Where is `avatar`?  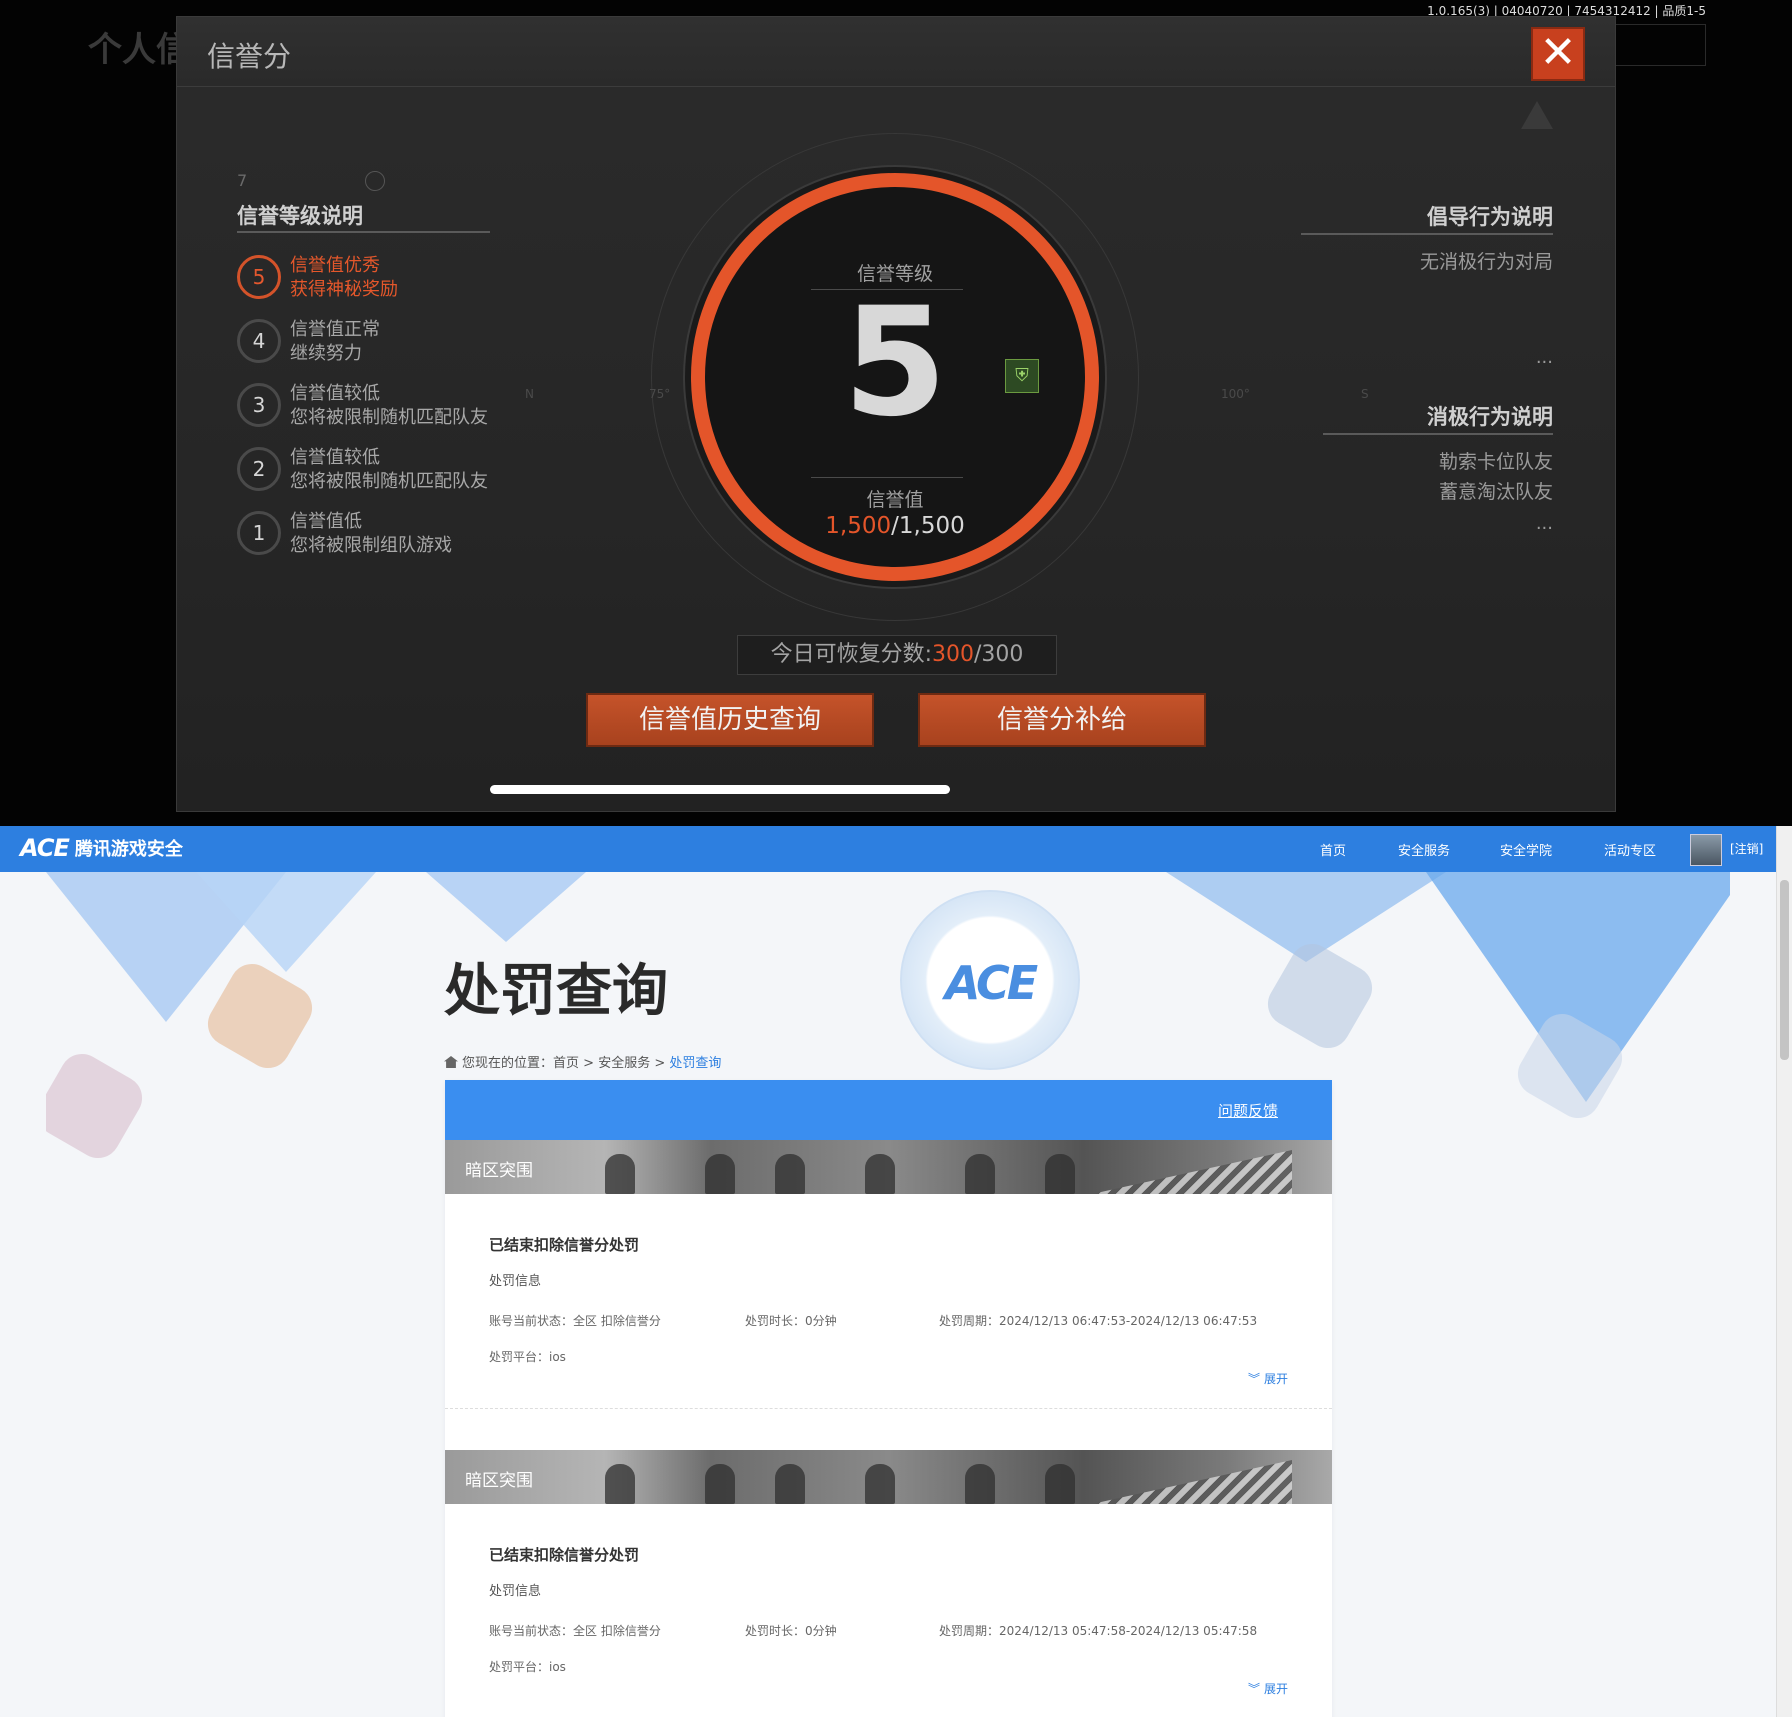 avatar is located at coordinates (1706, 850).